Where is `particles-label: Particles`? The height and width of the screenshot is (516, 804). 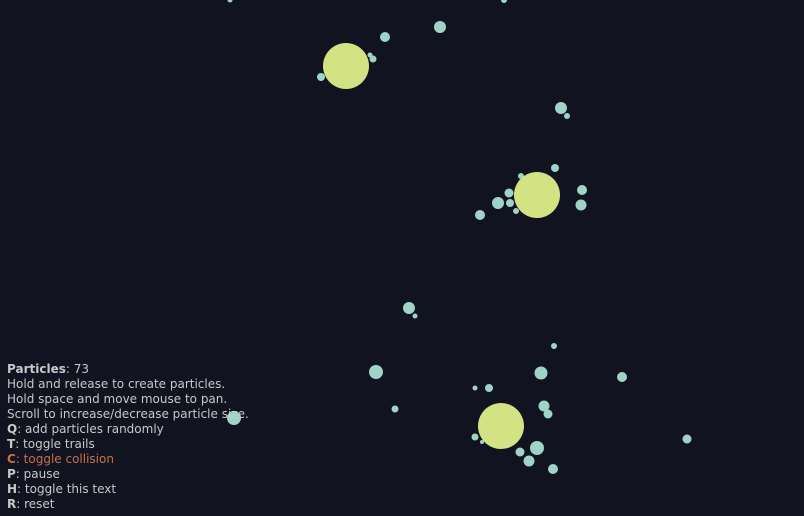 particles-label: Particles is located at coordinates (36, 369).